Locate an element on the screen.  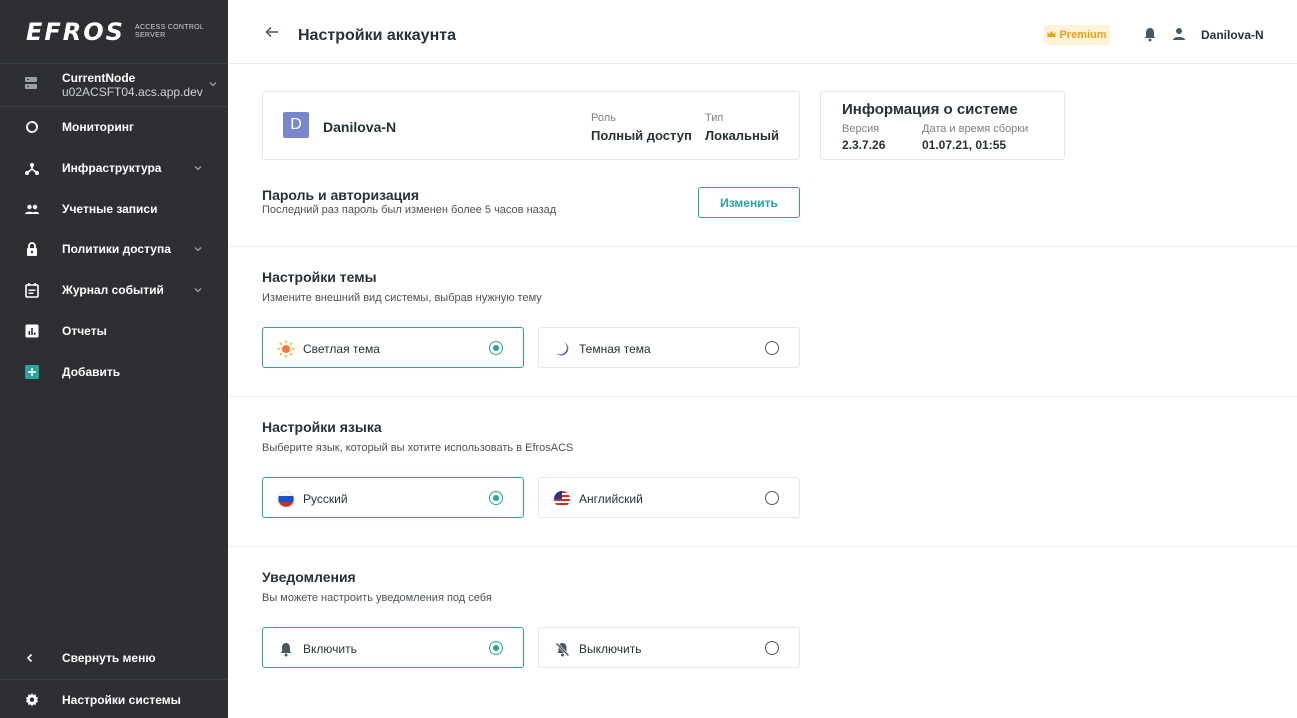
language-option-label: Английский is located at coordinates (611, 499).